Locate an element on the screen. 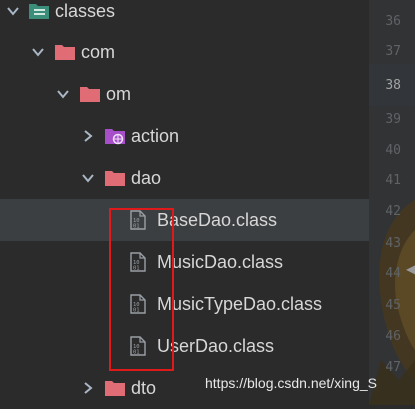 This screenshot has height=409, width=415. tree-item-label: classes is located at coordinates (85, 10).